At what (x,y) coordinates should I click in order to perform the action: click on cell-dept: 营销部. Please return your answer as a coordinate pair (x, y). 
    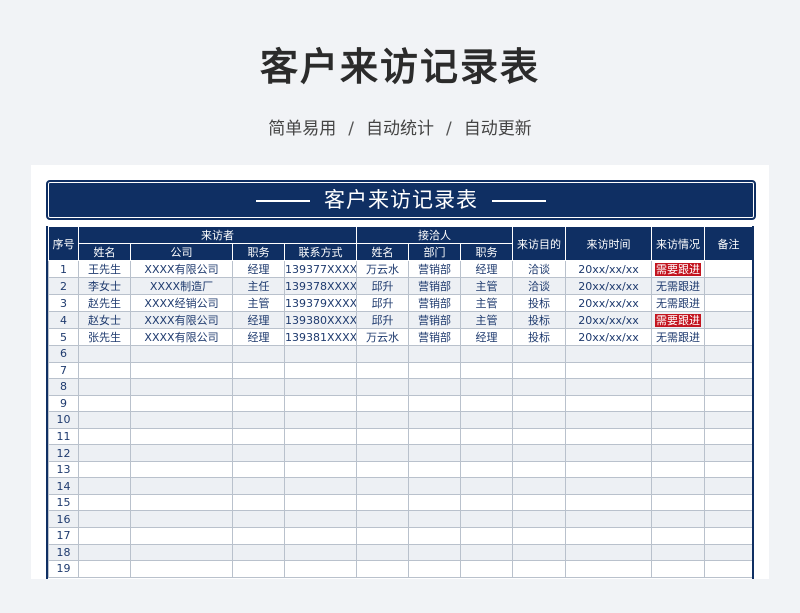
    Looking at the image, I should click on (434, 337).